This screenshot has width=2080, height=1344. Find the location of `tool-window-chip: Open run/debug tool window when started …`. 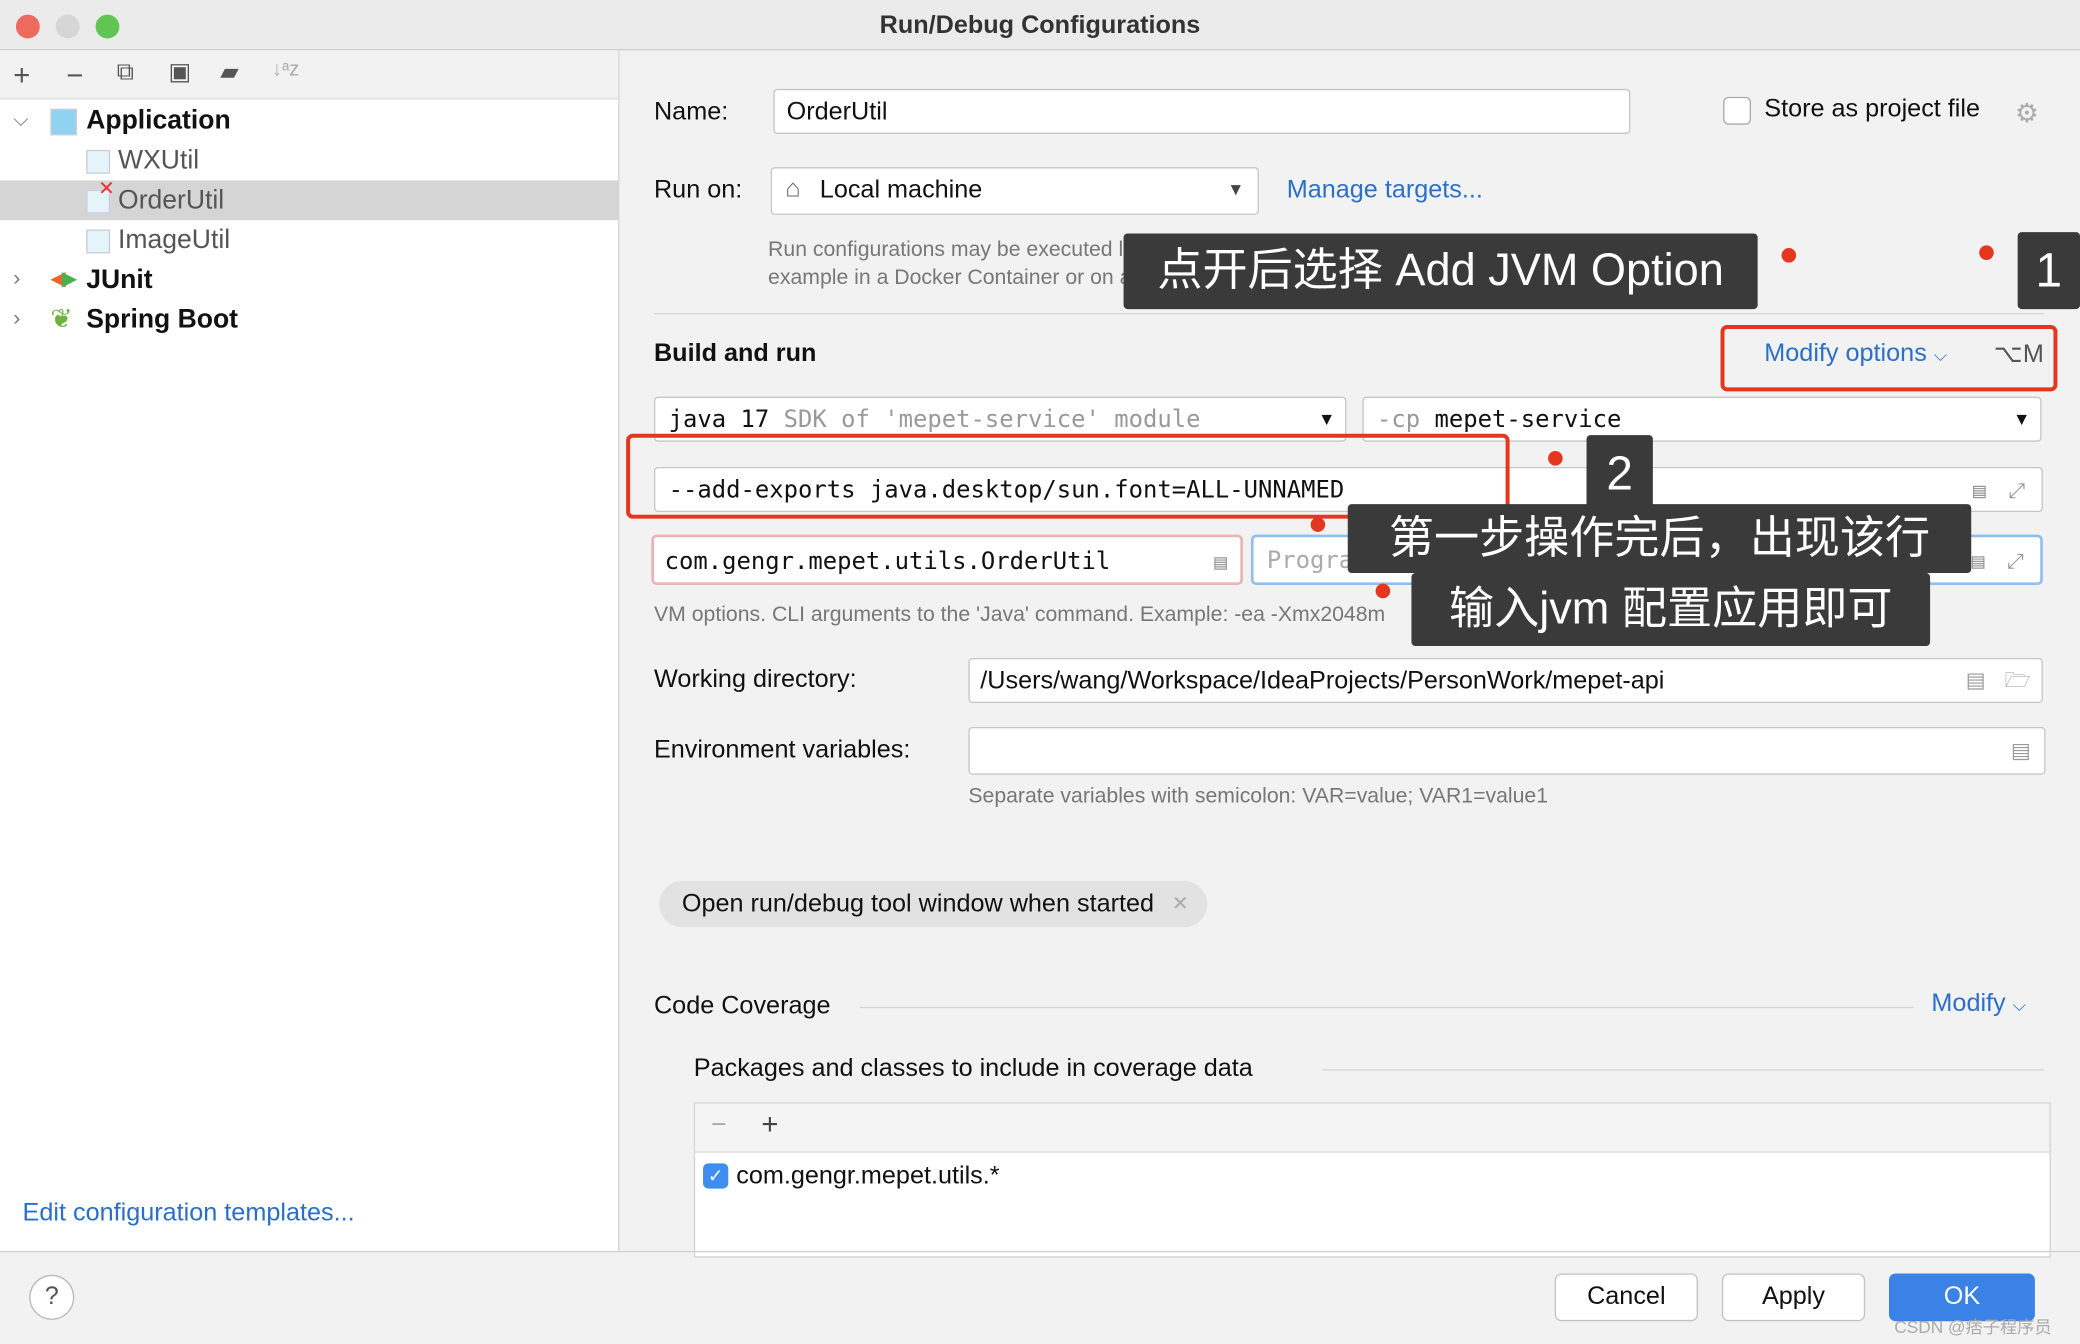

tool-window-chip: Open run/debug tool window when started … is located at coordinates (933, 904).